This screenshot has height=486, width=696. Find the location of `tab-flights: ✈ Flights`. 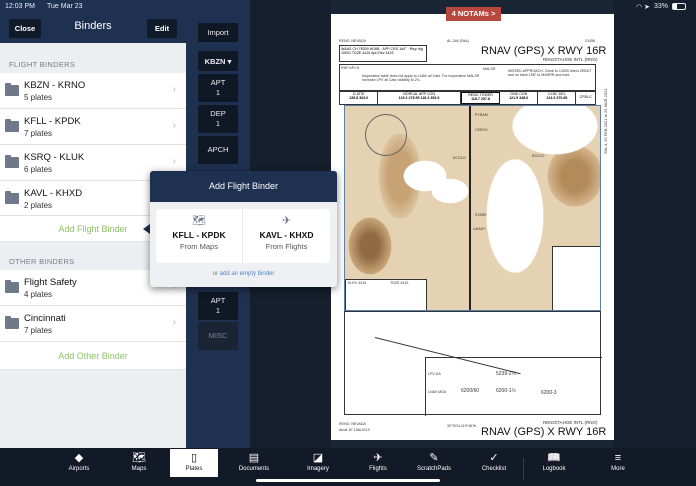

tab-flights: ✈ Flights is located at coordinates (378, 463).